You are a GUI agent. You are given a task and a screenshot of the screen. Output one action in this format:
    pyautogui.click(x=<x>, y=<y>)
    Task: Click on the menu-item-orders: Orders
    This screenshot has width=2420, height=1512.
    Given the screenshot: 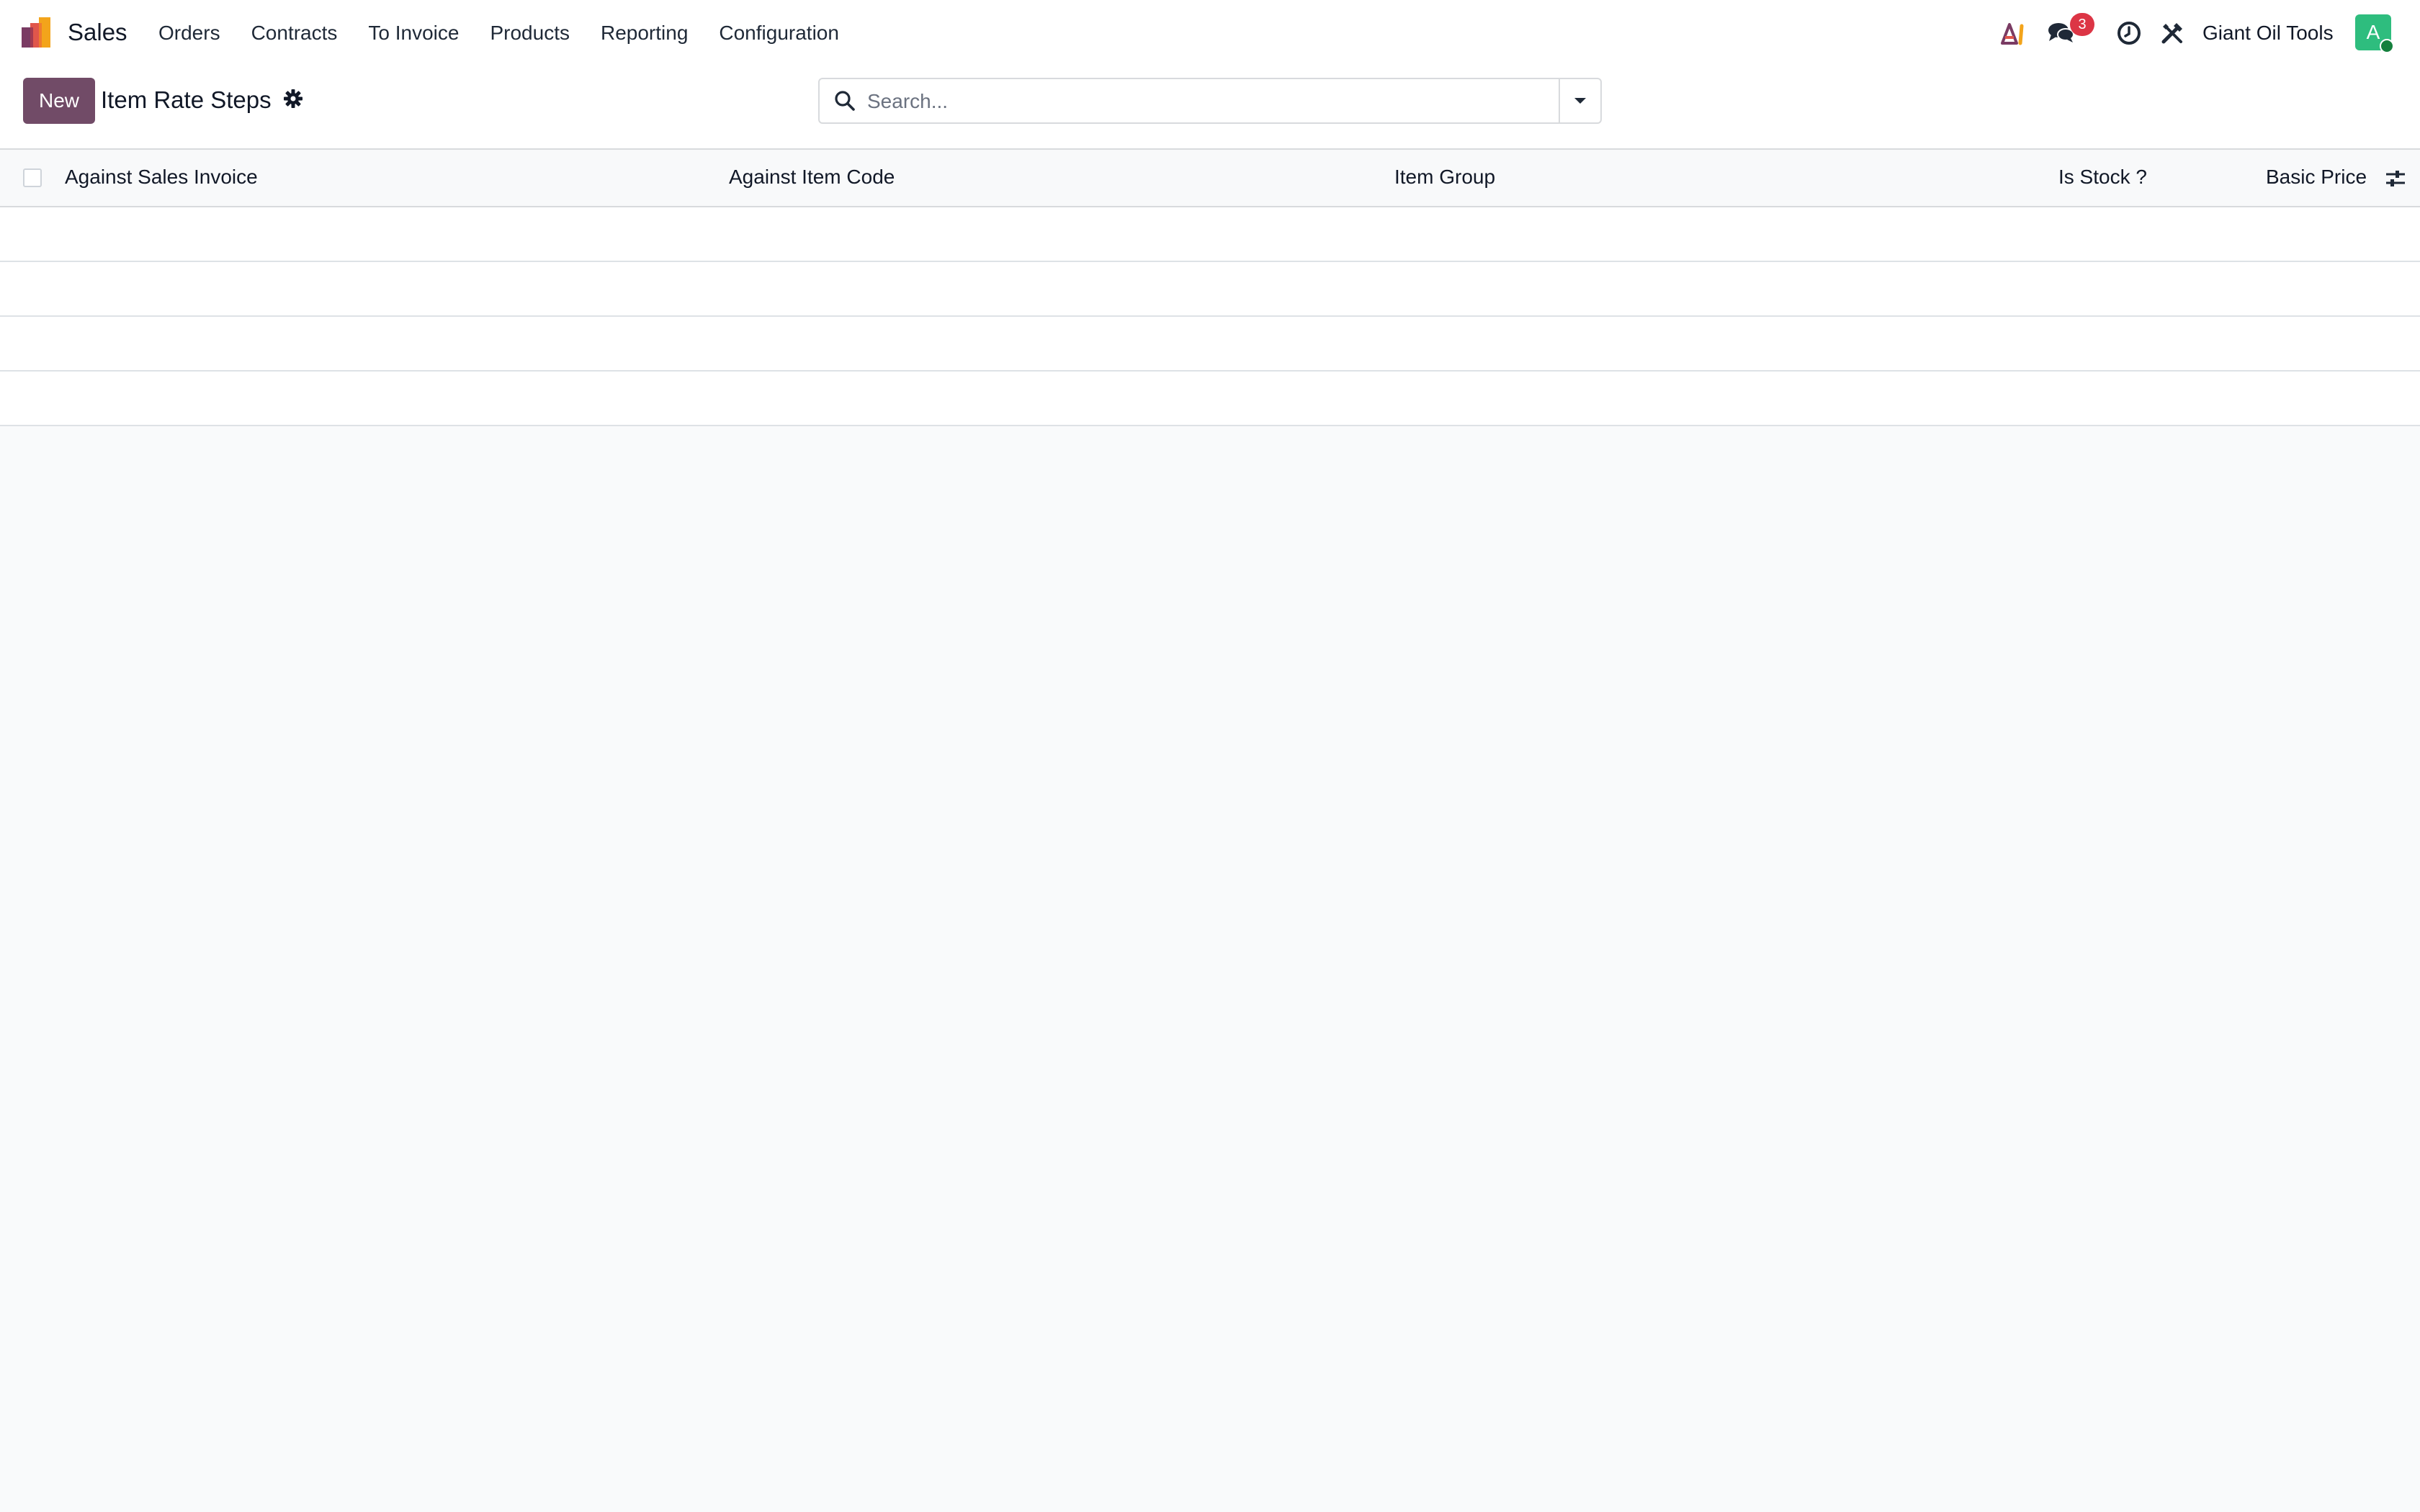 What is the action you would take?
    pyautogui.click(x=189, y=33)
    